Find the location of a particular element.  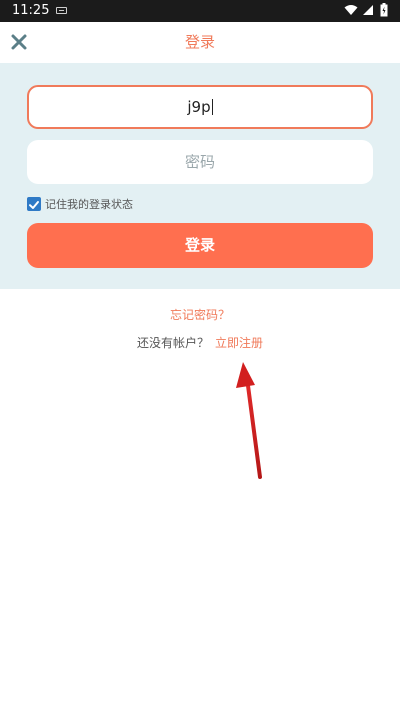

checkmark-icon is located at coordinates (34, 205).